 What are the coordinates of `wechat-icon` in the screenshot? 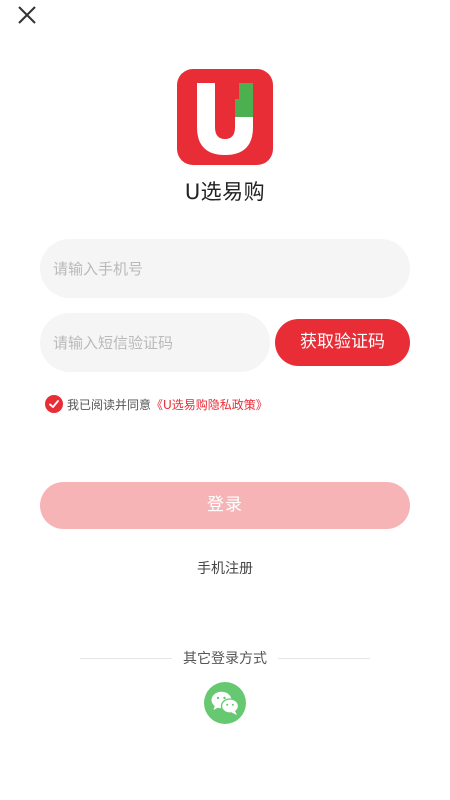 It's located at (225, 703).